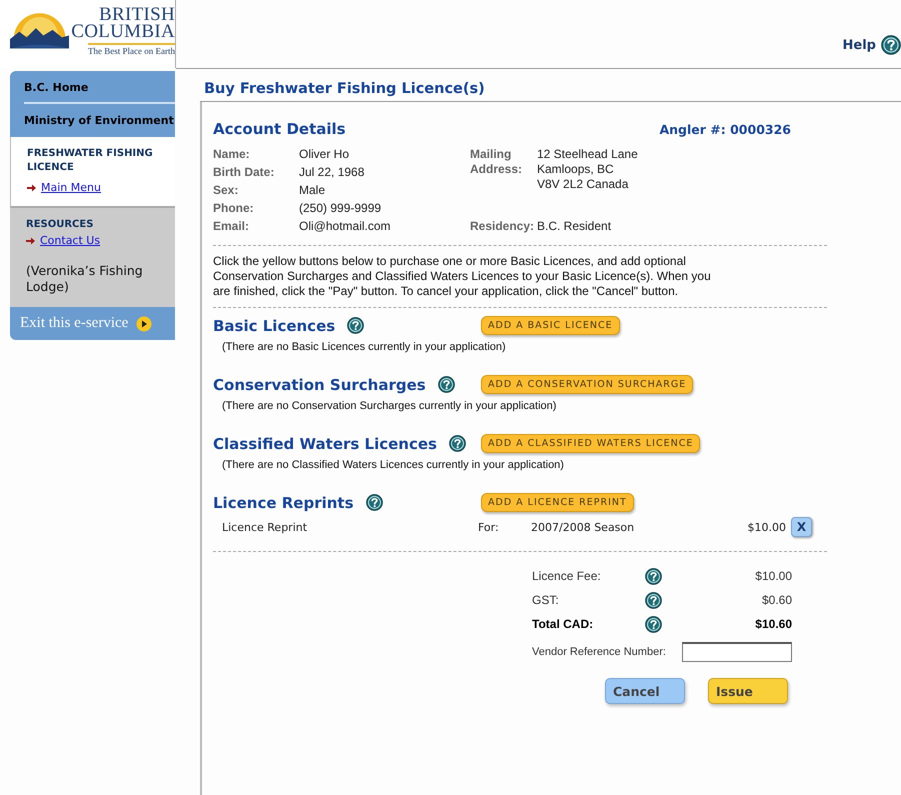  Describe the element at coordinates (71, 187) in the screenshot. I see `main-menu-link: Main Menu` at that location.